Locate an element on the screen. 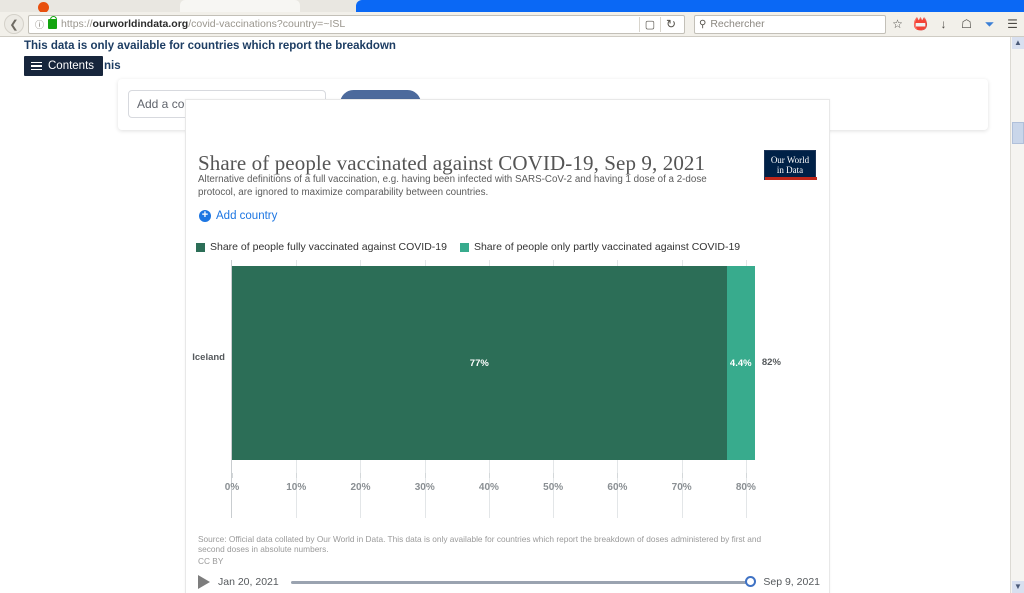  search-icon: ⚲ is located at coordinates (703, 24).